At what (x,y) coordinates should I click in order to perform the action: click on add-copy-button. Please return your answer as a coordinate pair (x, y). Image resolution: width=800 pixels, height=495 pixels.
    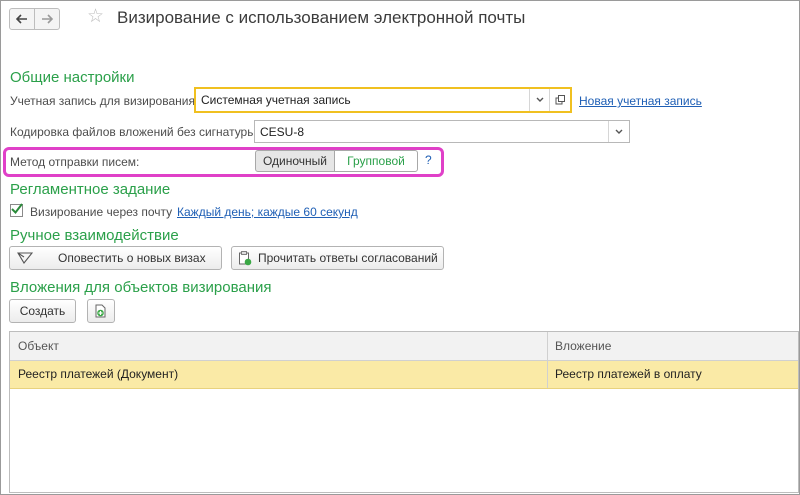
    Looking at the image, I should click on (101, 311).